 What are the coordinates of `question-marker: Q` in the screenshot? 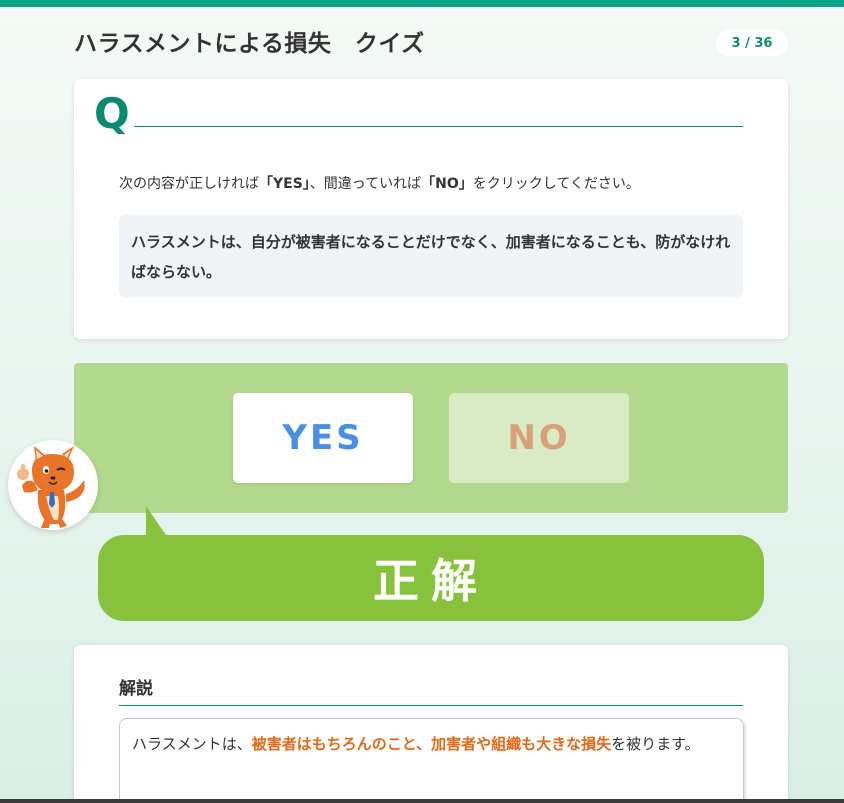 It's located at (112, 113).